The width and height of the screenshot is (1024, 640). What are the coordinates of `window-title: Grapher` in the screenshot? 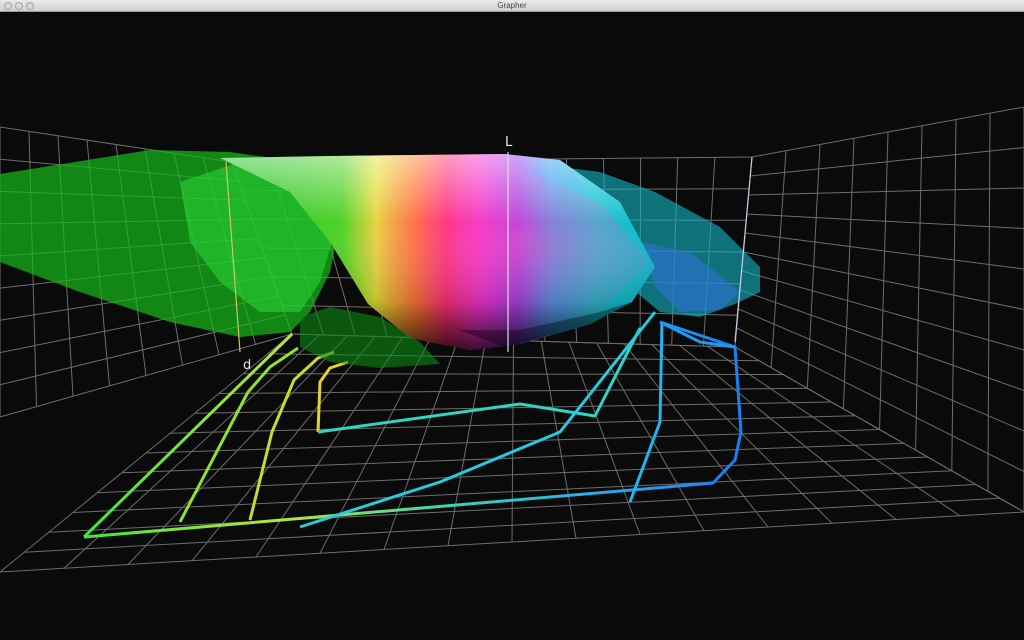 It's located at (512, 5).